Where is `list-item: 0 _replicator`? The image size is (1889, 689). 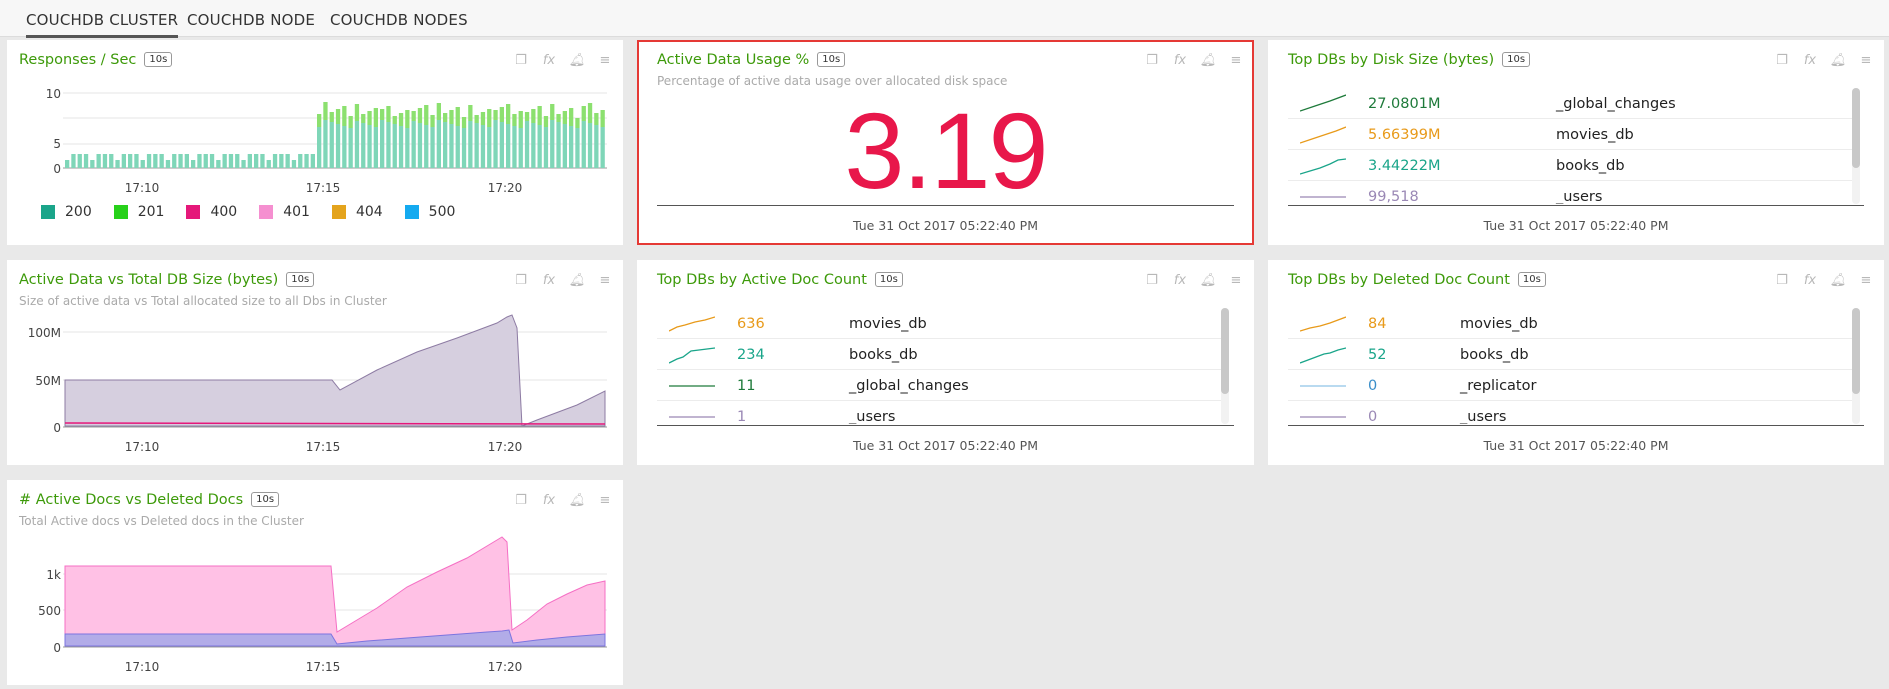
list-item: 0 _replicator is located at coordinates (1573, 385).